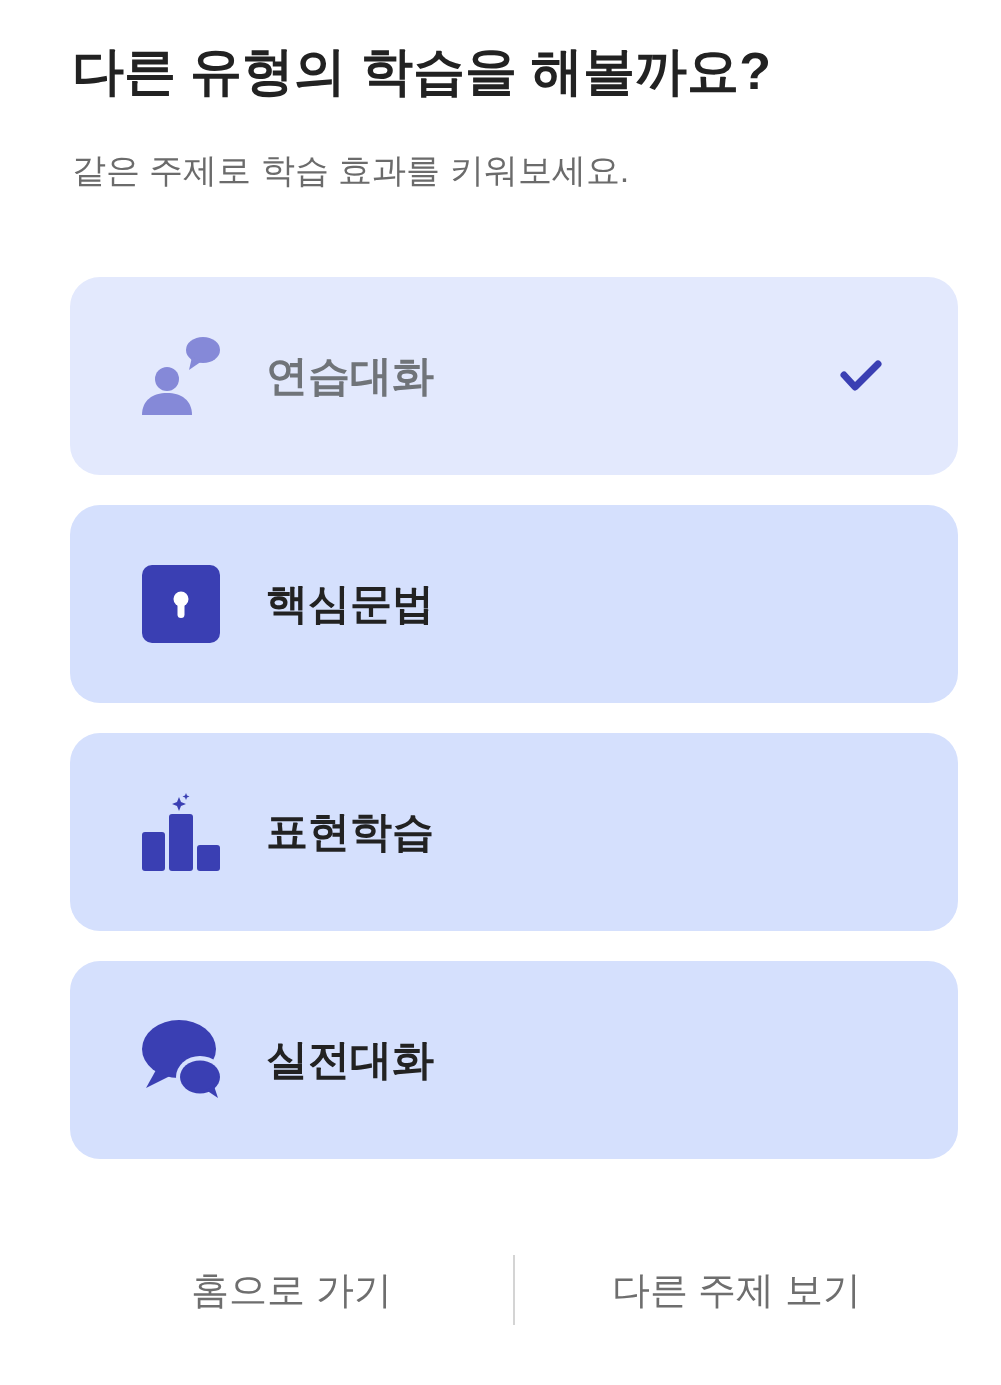 The height and width of the screenshot is (1385, 1001). I want to click on other-topic-button: 다른 주제 보기, so click(736, 1290).